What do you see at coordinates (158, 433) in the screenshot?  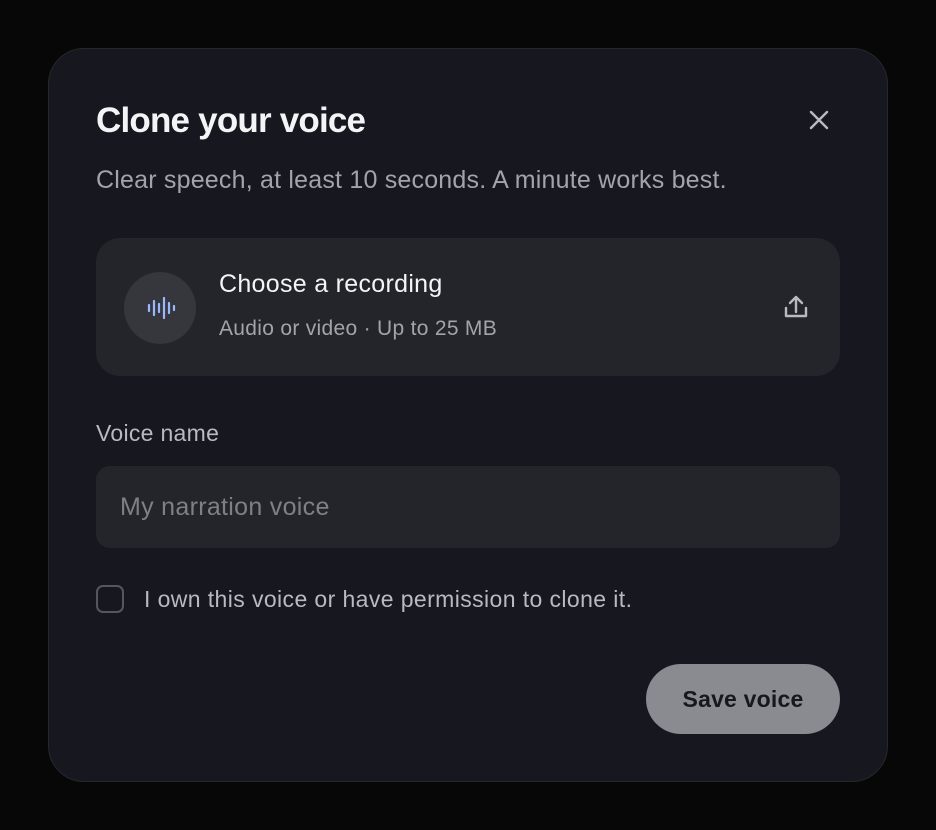 I see `voice-name-label: Voice name` at bounding box center [158, 433].